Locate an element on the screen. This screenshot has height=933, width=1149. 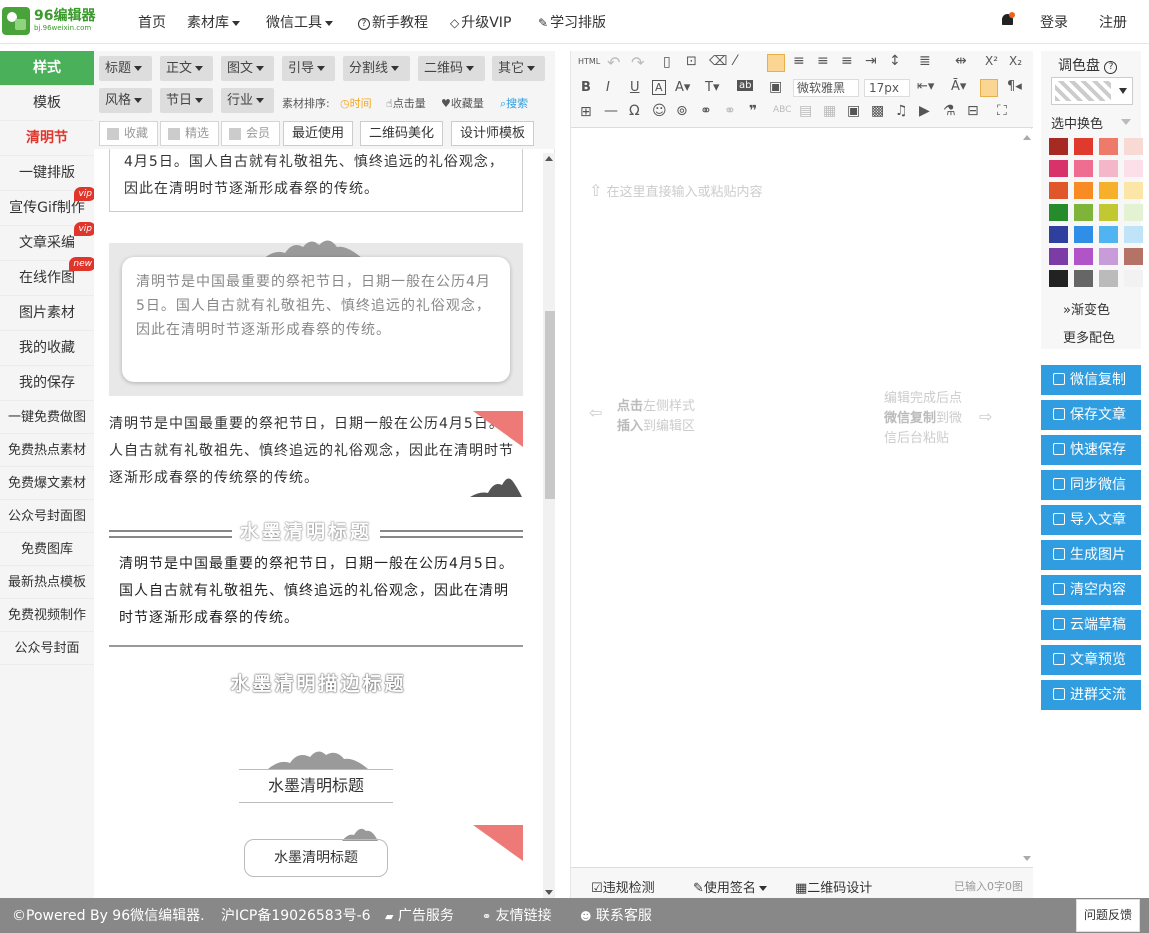
icp-link: 沪ICP备19026583号-6 is located at coordinates (296, 915).